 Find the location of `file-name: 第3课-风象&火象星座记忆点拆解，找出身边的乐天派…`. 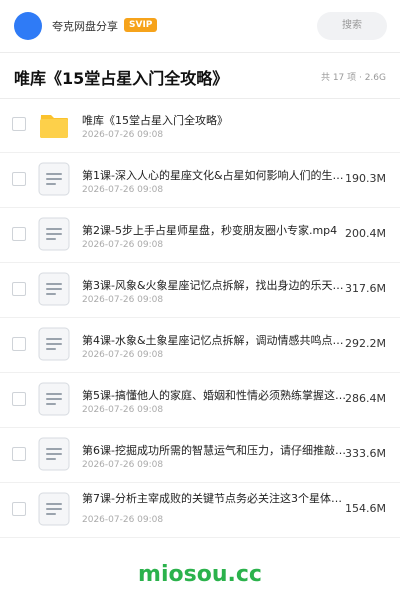

file-name: 第3课-风象&火象星座记忆点拆解，找出身边的乐天派… is located at coordinates (216, 285).